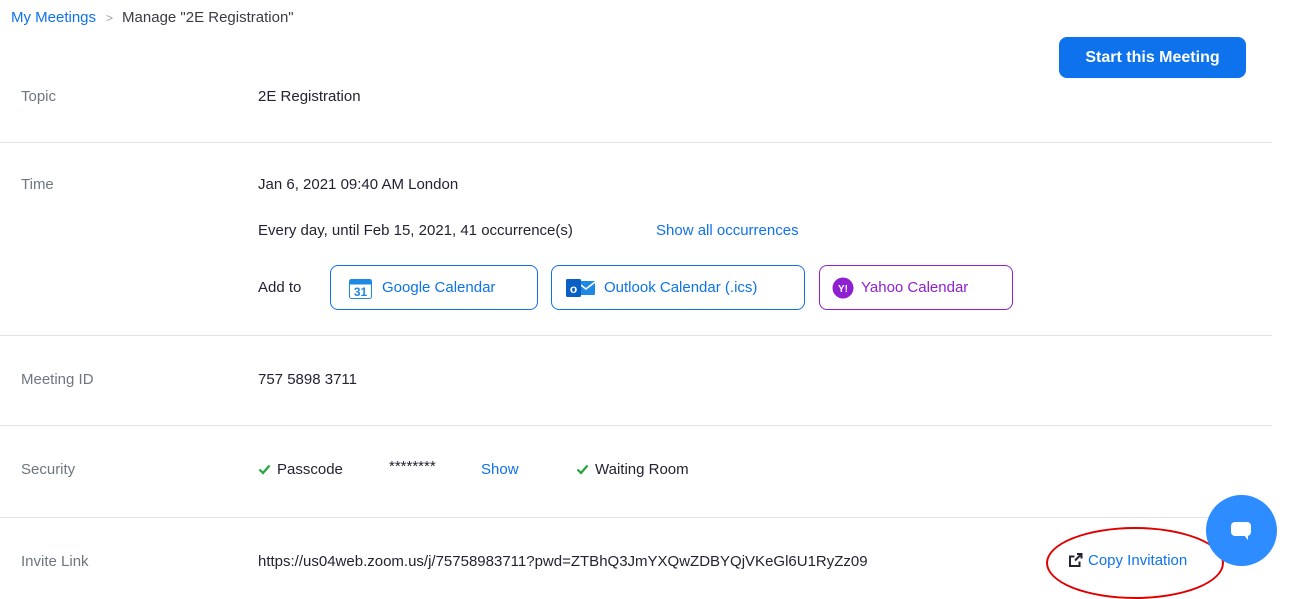 The width and height of the screenshot is (1293, 599). What do you see at coordinates (310, 469) in the screenshot?
I see `passcode-label: Passcode` at bounding box center [310, 469].